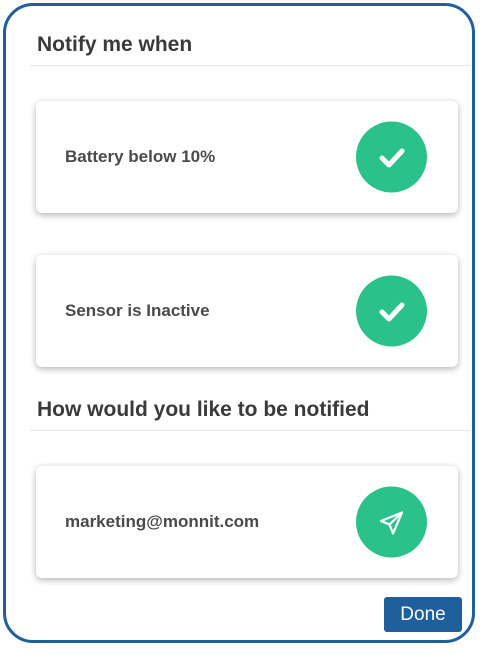 Image resolution: width=487 pixels, height=655 pixels. I want to click on email-method-label: marketing@monnit.com, so click(162, 521).